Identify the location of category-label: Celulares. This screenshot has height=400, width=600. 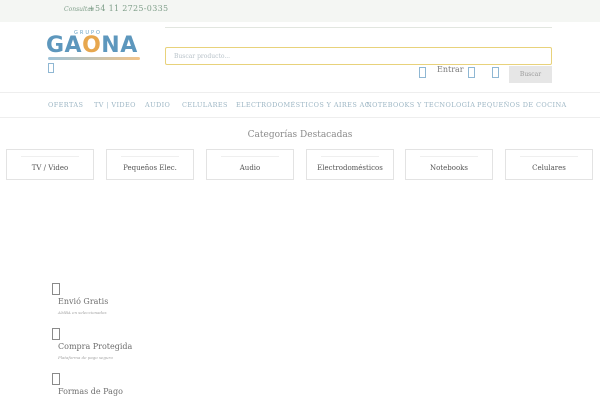
(549, 168).